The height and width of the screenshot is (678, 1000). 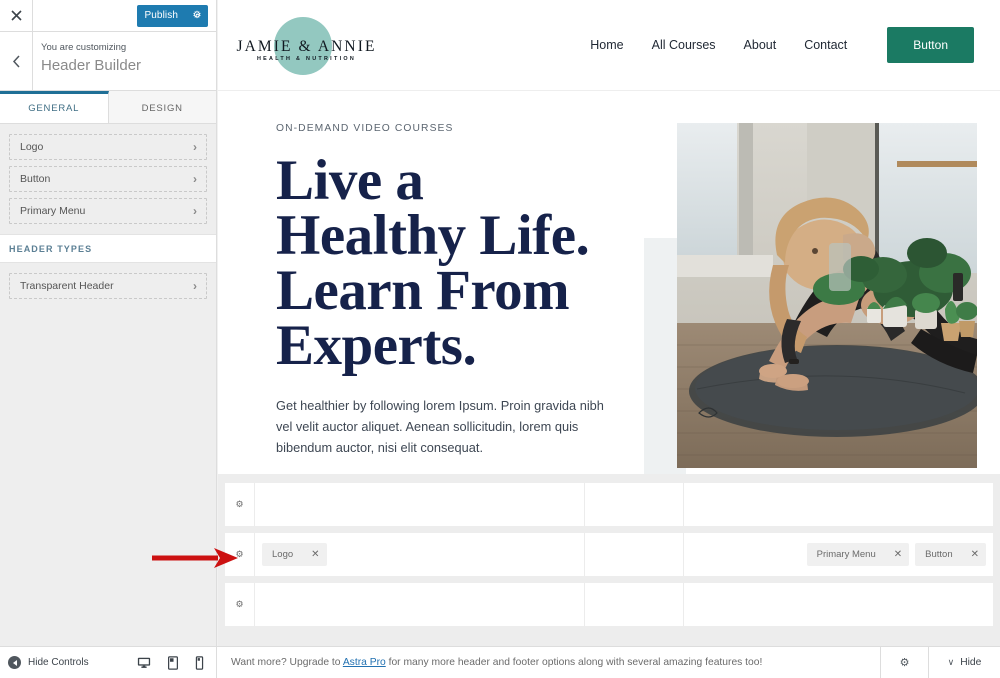 I want to click on publish-button: Publish, so click(x=162, y=16).